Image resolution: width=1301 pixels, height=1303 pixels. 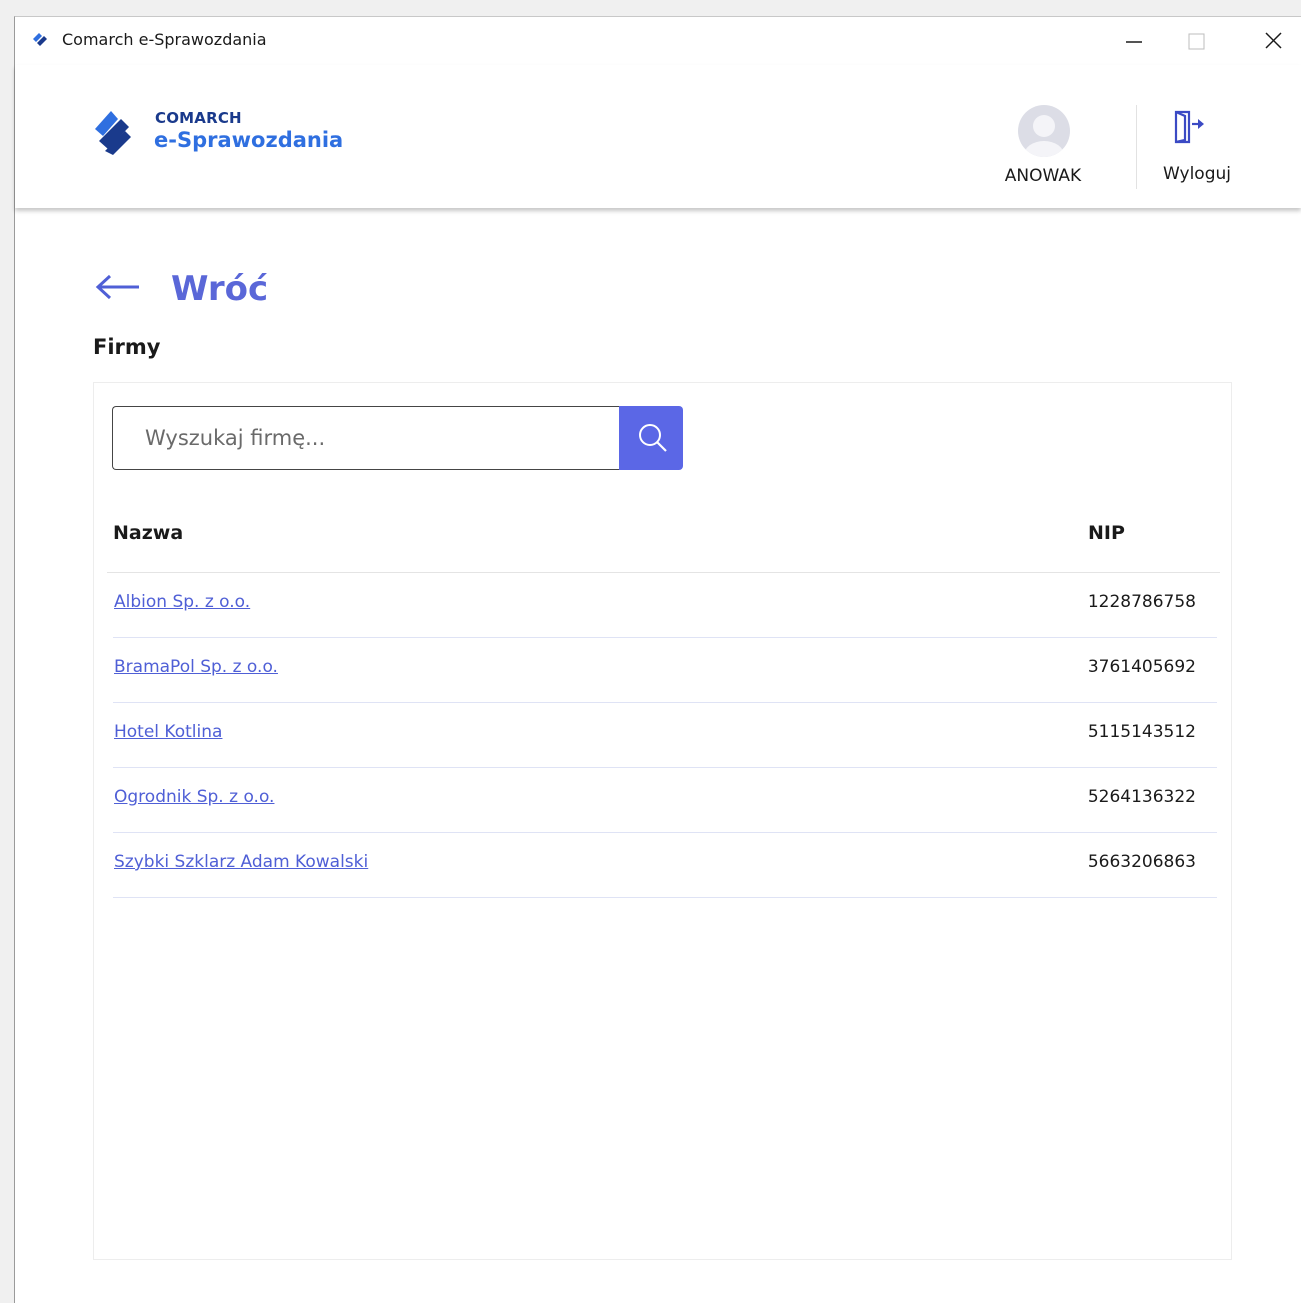 What do you see at coordinates (113, 133) in the screenshot?
I see `comarch-logo-mark` at bounding box center [113, 133].